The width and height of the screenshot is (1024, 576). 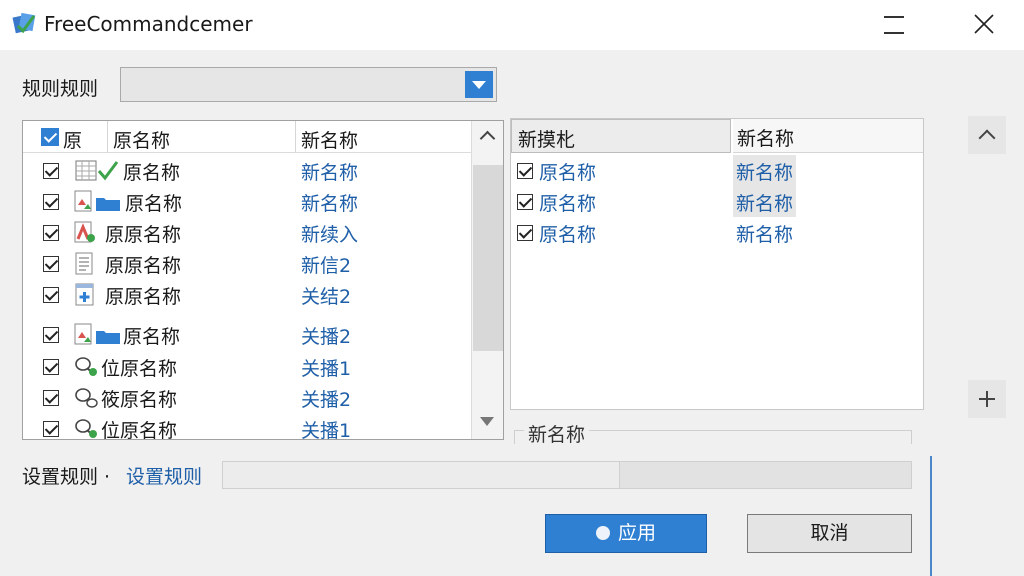 What do you see at coordinates (828, 136) in the screenshot?
I see `column-header-cell: 新名称` at bounding box center [828, 136].